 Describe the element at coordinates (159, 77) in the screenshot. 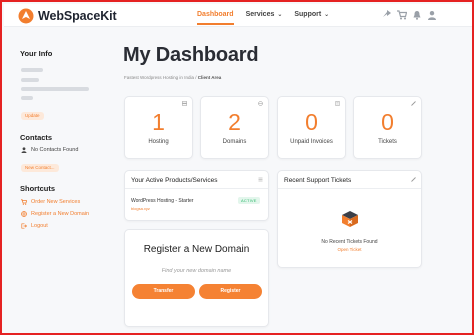

I see `breadcrumb-site: Fastest Wordpress Hosting in India` at that location.